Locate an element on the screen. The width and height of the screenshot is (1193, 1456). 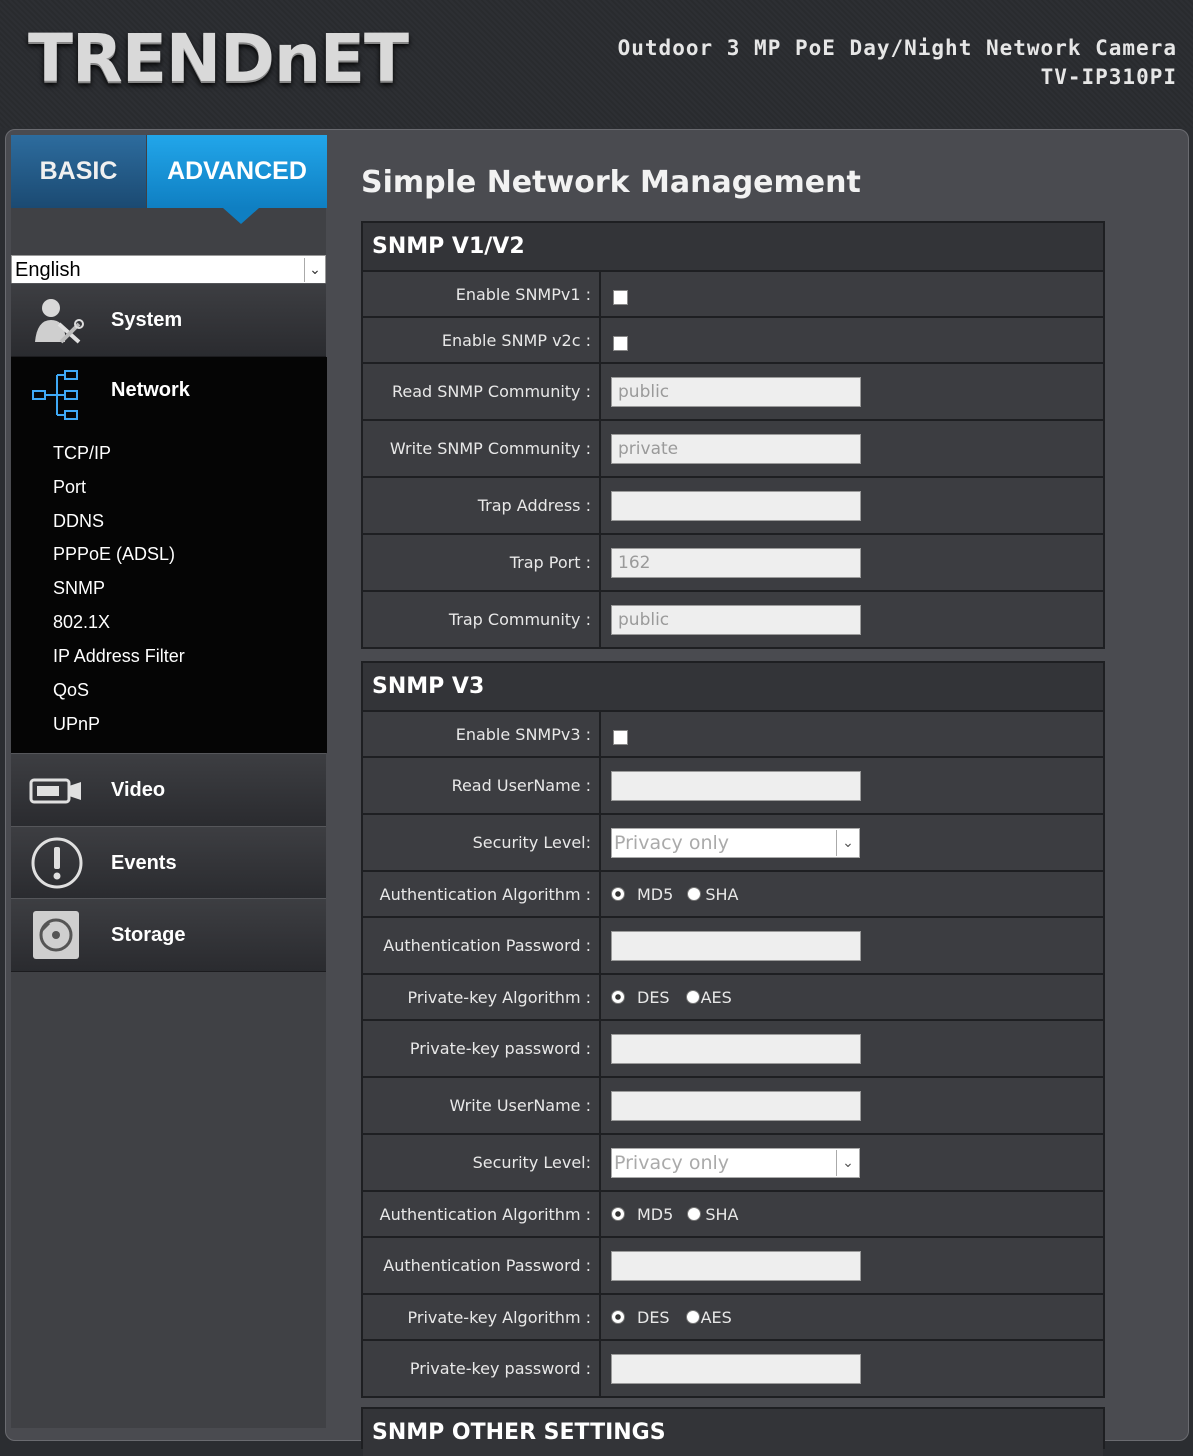
trap-address-input is located at coordinates (736, 505).